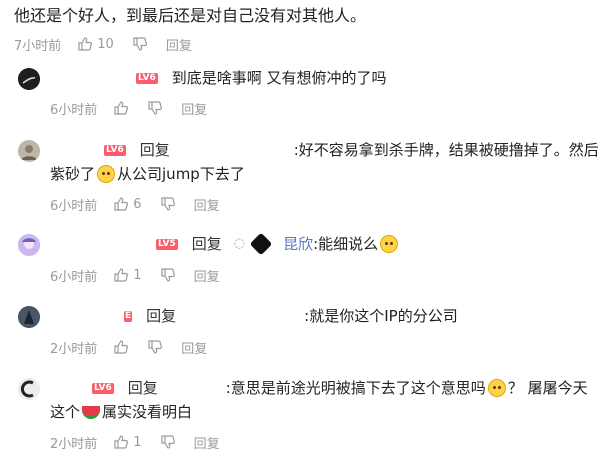 The height and width of the screenshot is (462, 600). What do you see at coordinates (355, 388) in the screenshot?
I see `reply-text: :意思是前途光明被搞下去了这个意思吗` at bounding box center [355, 388].